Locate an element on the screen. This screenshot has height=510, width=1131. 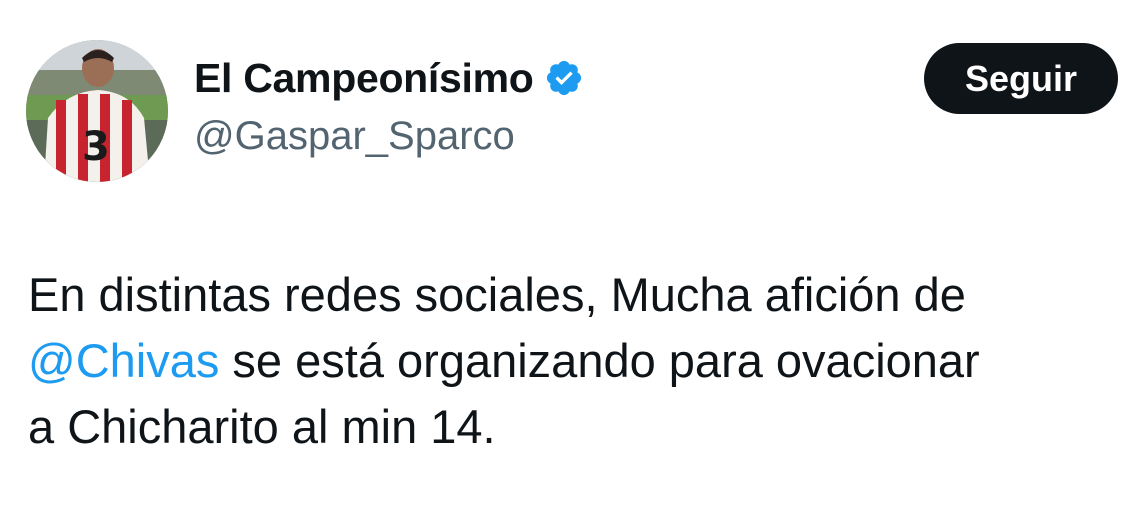
tweet-text-line-2-rest: se está organizando para ovacionar is located at coordinates (599, 360).